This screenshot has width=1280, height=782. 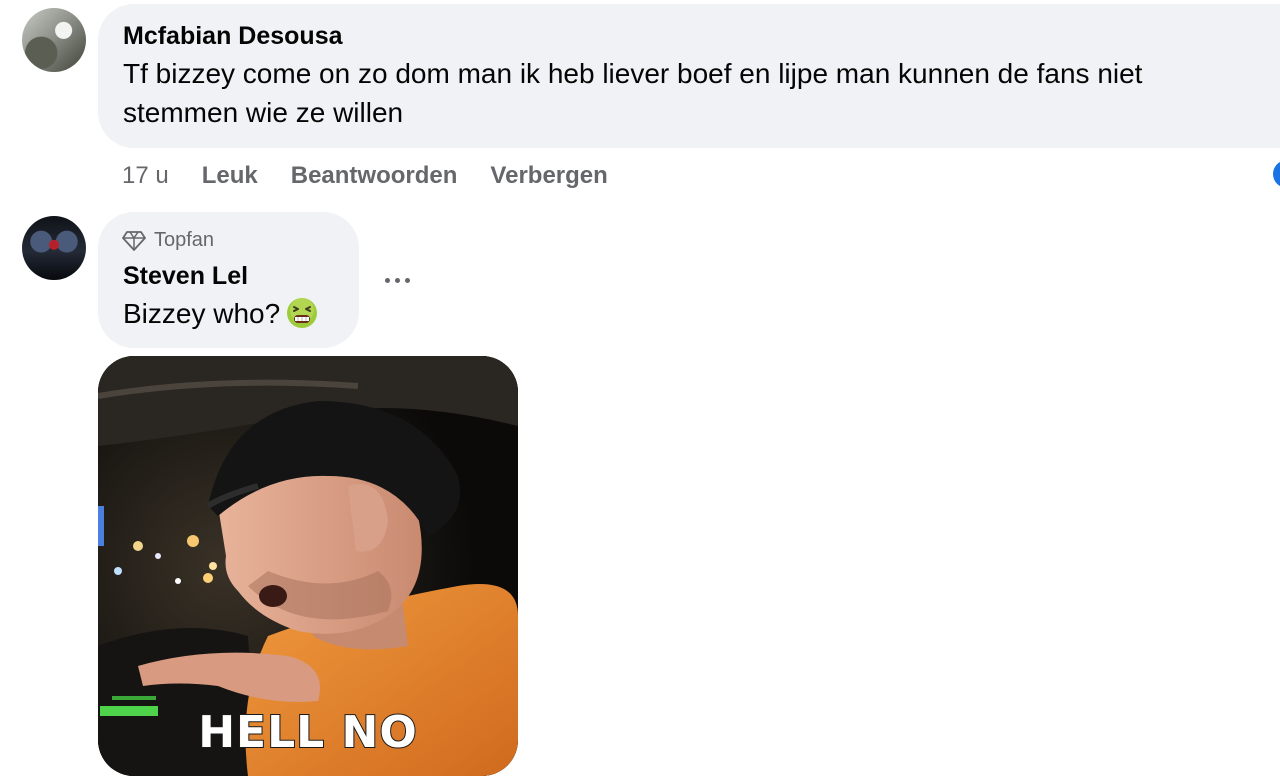 What do you see at coordinates (134, 240) in the screenshot?
I see `diamond-icon` at bounding box center [134, 240].